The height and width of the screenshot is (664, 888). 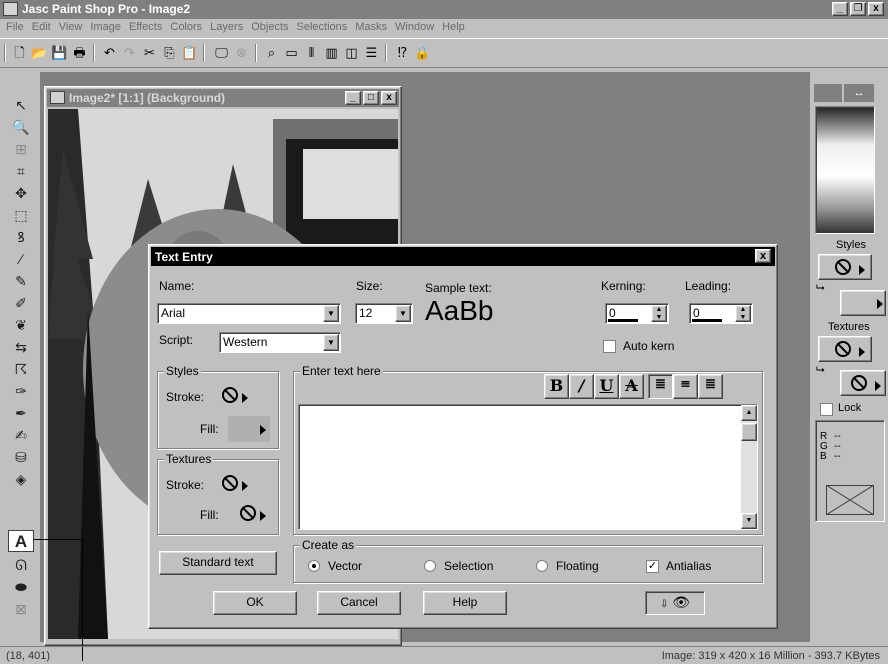 I want to click on clone-tool-icon: ✐, so click(x=21, y=303).